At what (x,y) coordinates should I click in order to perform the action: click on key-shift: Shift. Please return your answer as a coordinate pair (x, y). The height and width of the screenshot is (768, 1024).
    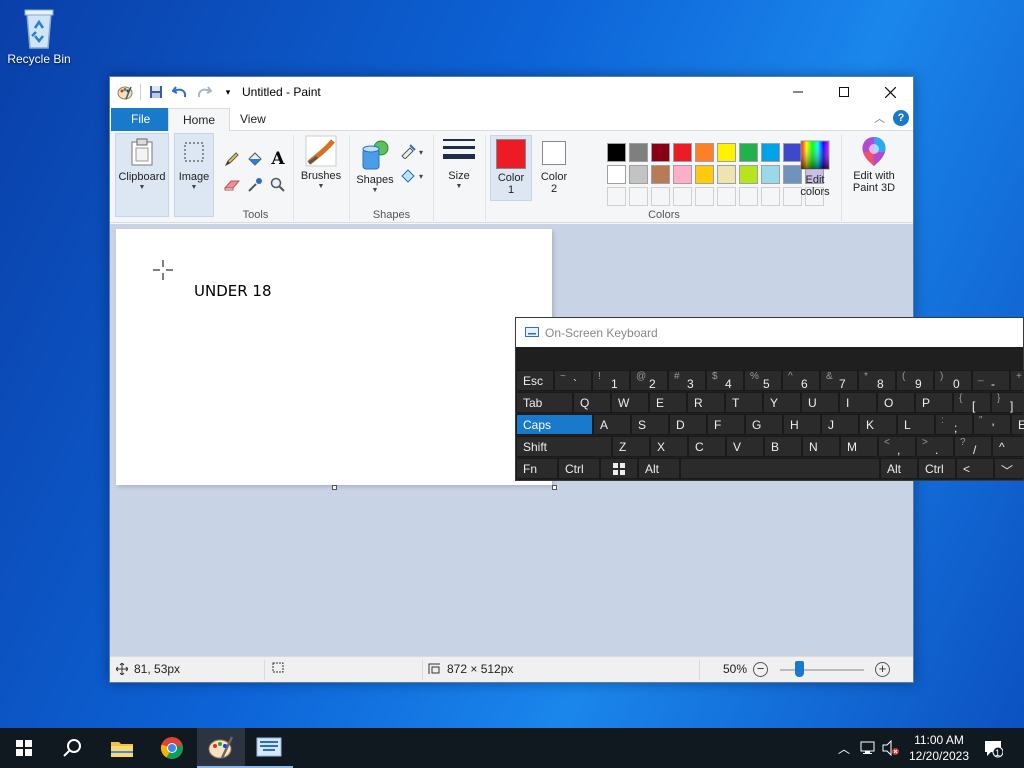
    Looking at the image, I should click on (564, 446).